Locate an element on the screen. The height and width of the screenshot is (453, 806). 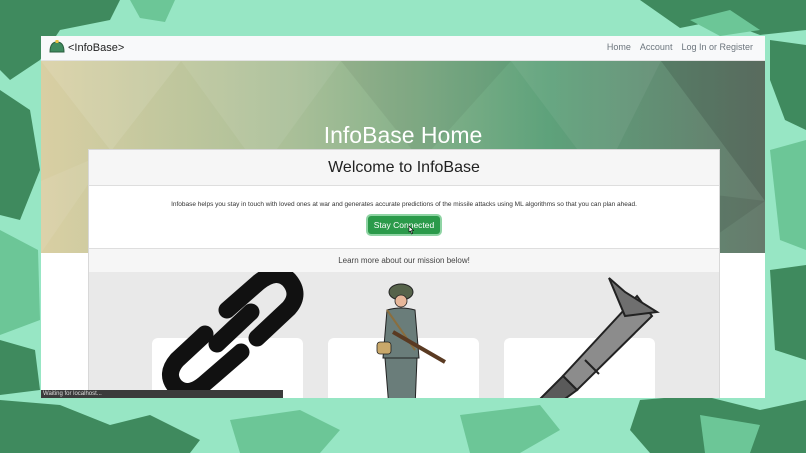
hero-title: InfoBase Home is located at coordinates (403, 135).